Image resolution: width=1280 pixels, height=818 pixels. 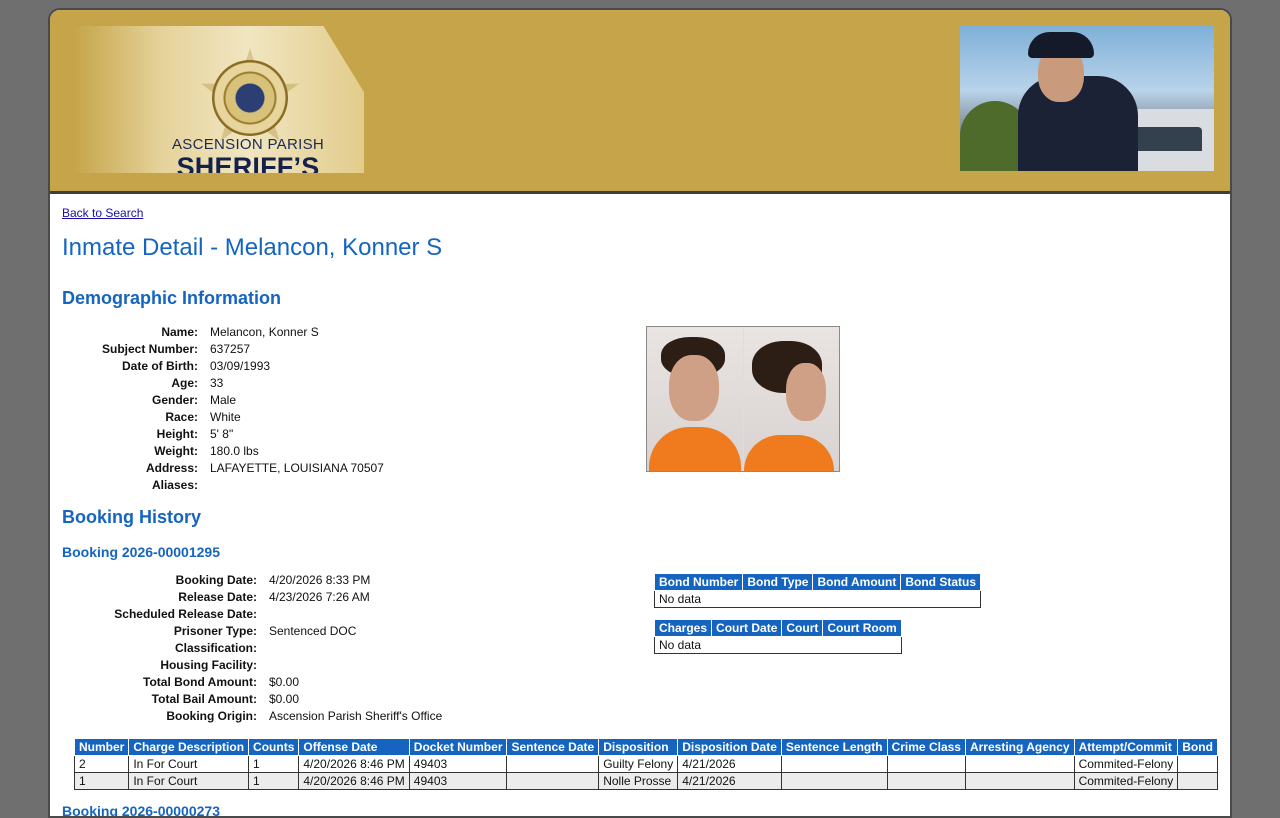 What do you see at coordinates (313, 631) in the screenshot?
I see `booking-field-value: Sentenced DOC` at bounding box center [313, 631].